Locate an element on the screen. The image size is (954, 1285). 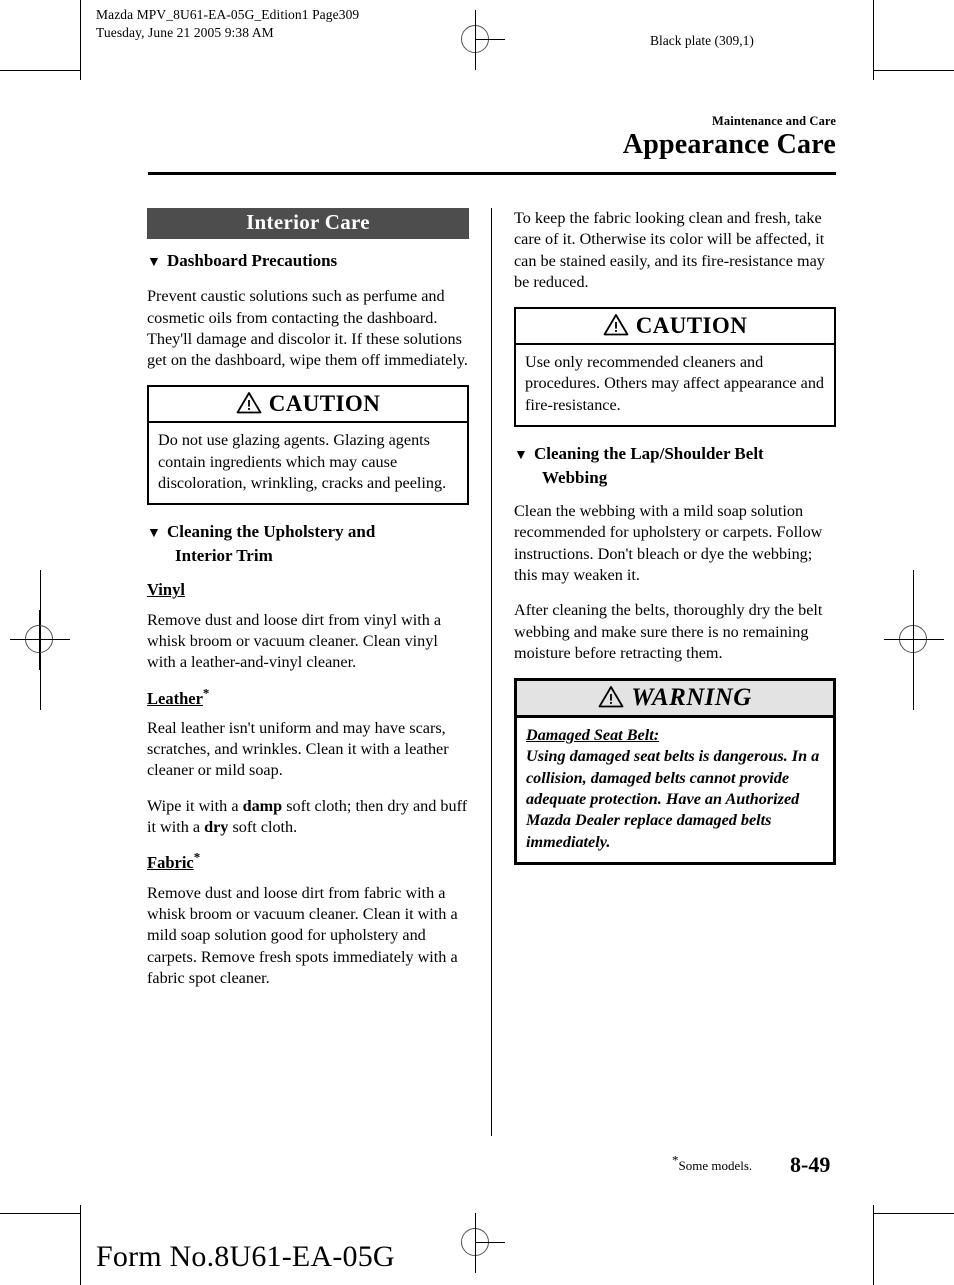
footnote-star-fabric: * is located at coordinates (197, 857).